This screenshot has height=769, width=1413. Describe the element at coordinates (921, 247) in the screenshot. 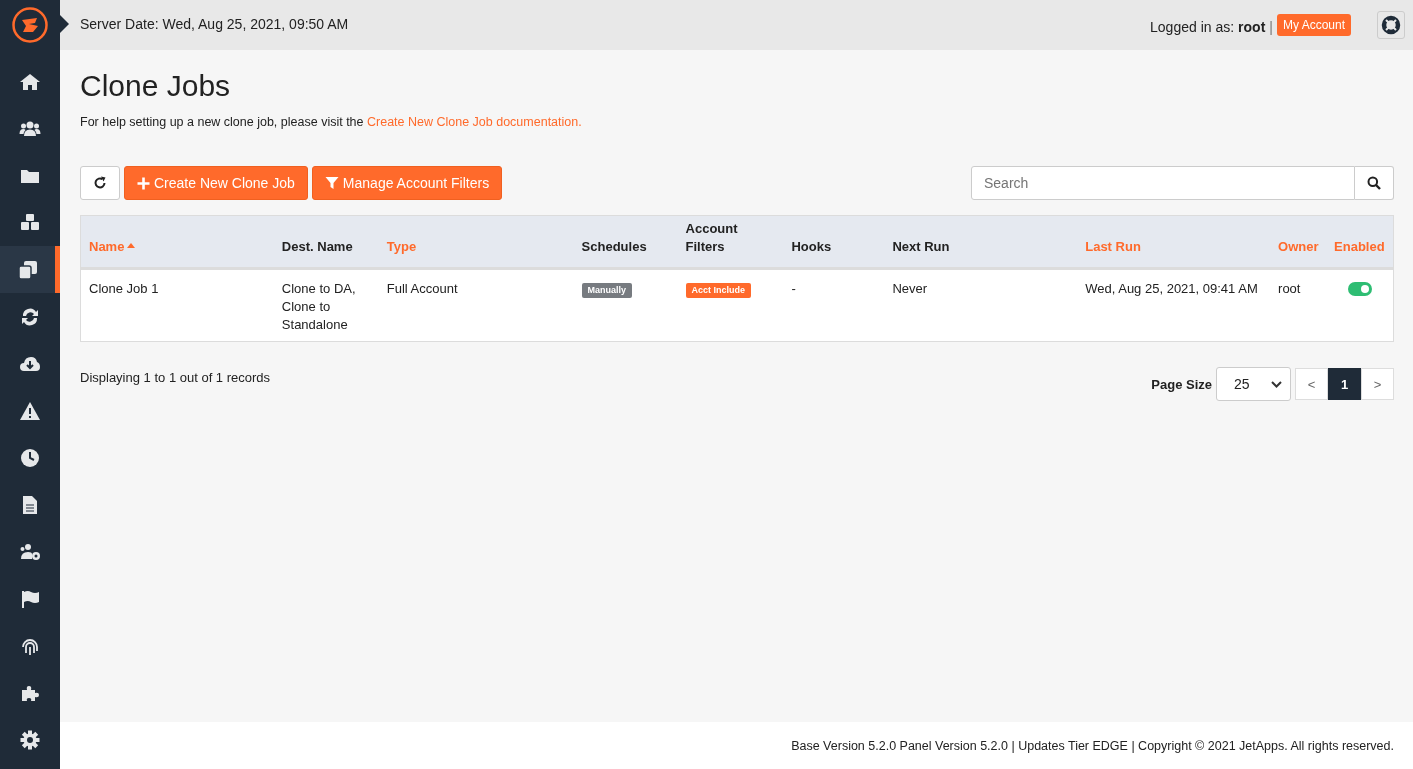

I see `column-header: Next Run` at that location.